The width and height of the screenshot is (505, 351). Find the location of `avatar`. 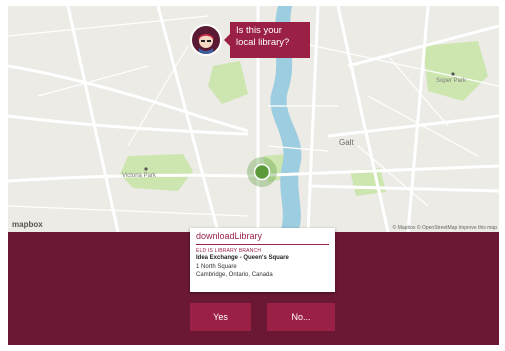

avatar is located at coordinates (206, 40).